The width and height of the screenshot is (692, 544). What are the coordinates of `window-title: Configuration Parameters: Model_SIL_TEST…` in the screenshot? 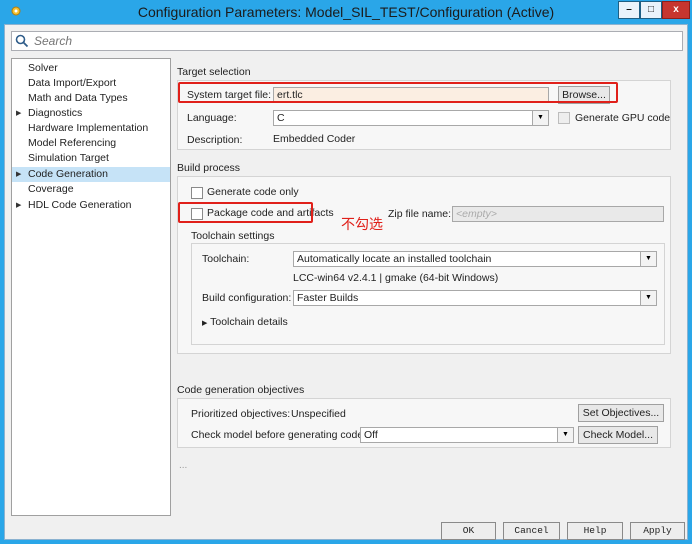 It's located at (346, 12).